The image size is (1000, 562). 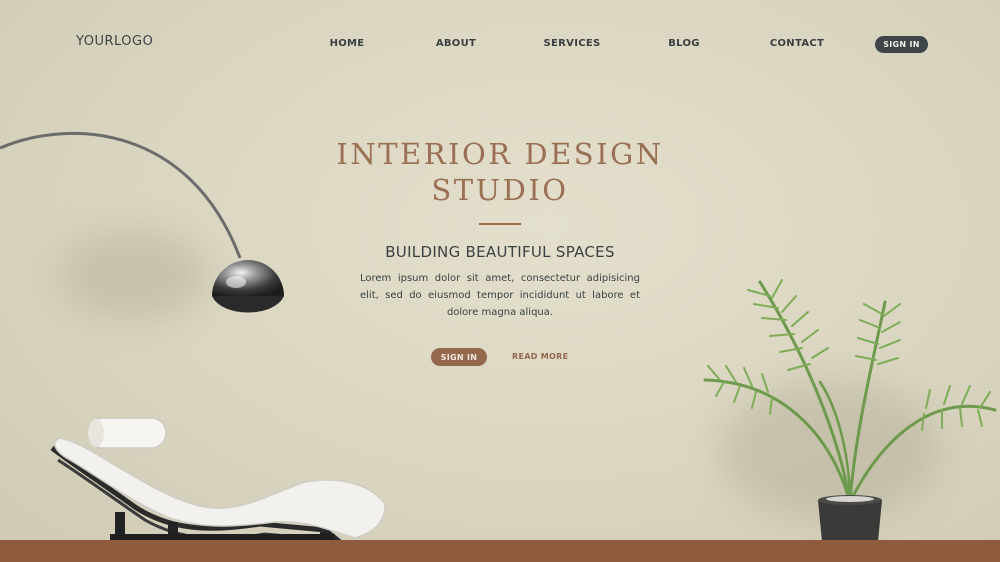 I want to click on nav-services: SERVICES, so click(x=572, y=43).